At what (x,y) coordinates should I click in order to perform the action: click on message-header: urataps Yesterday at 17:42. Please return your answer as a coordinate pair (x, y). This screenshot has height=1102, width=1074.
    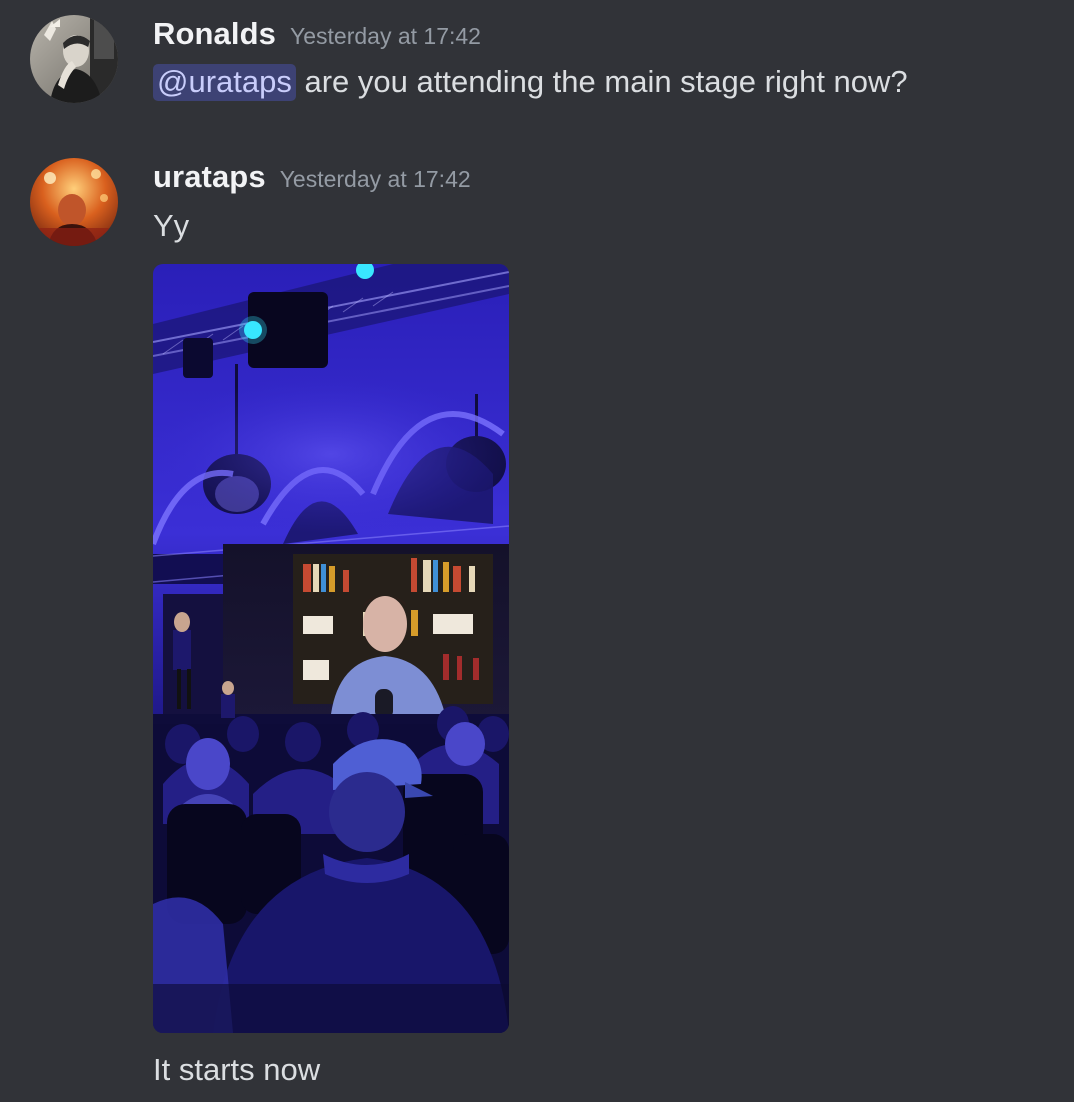
    Looking at the image, I should click on (312, 177).